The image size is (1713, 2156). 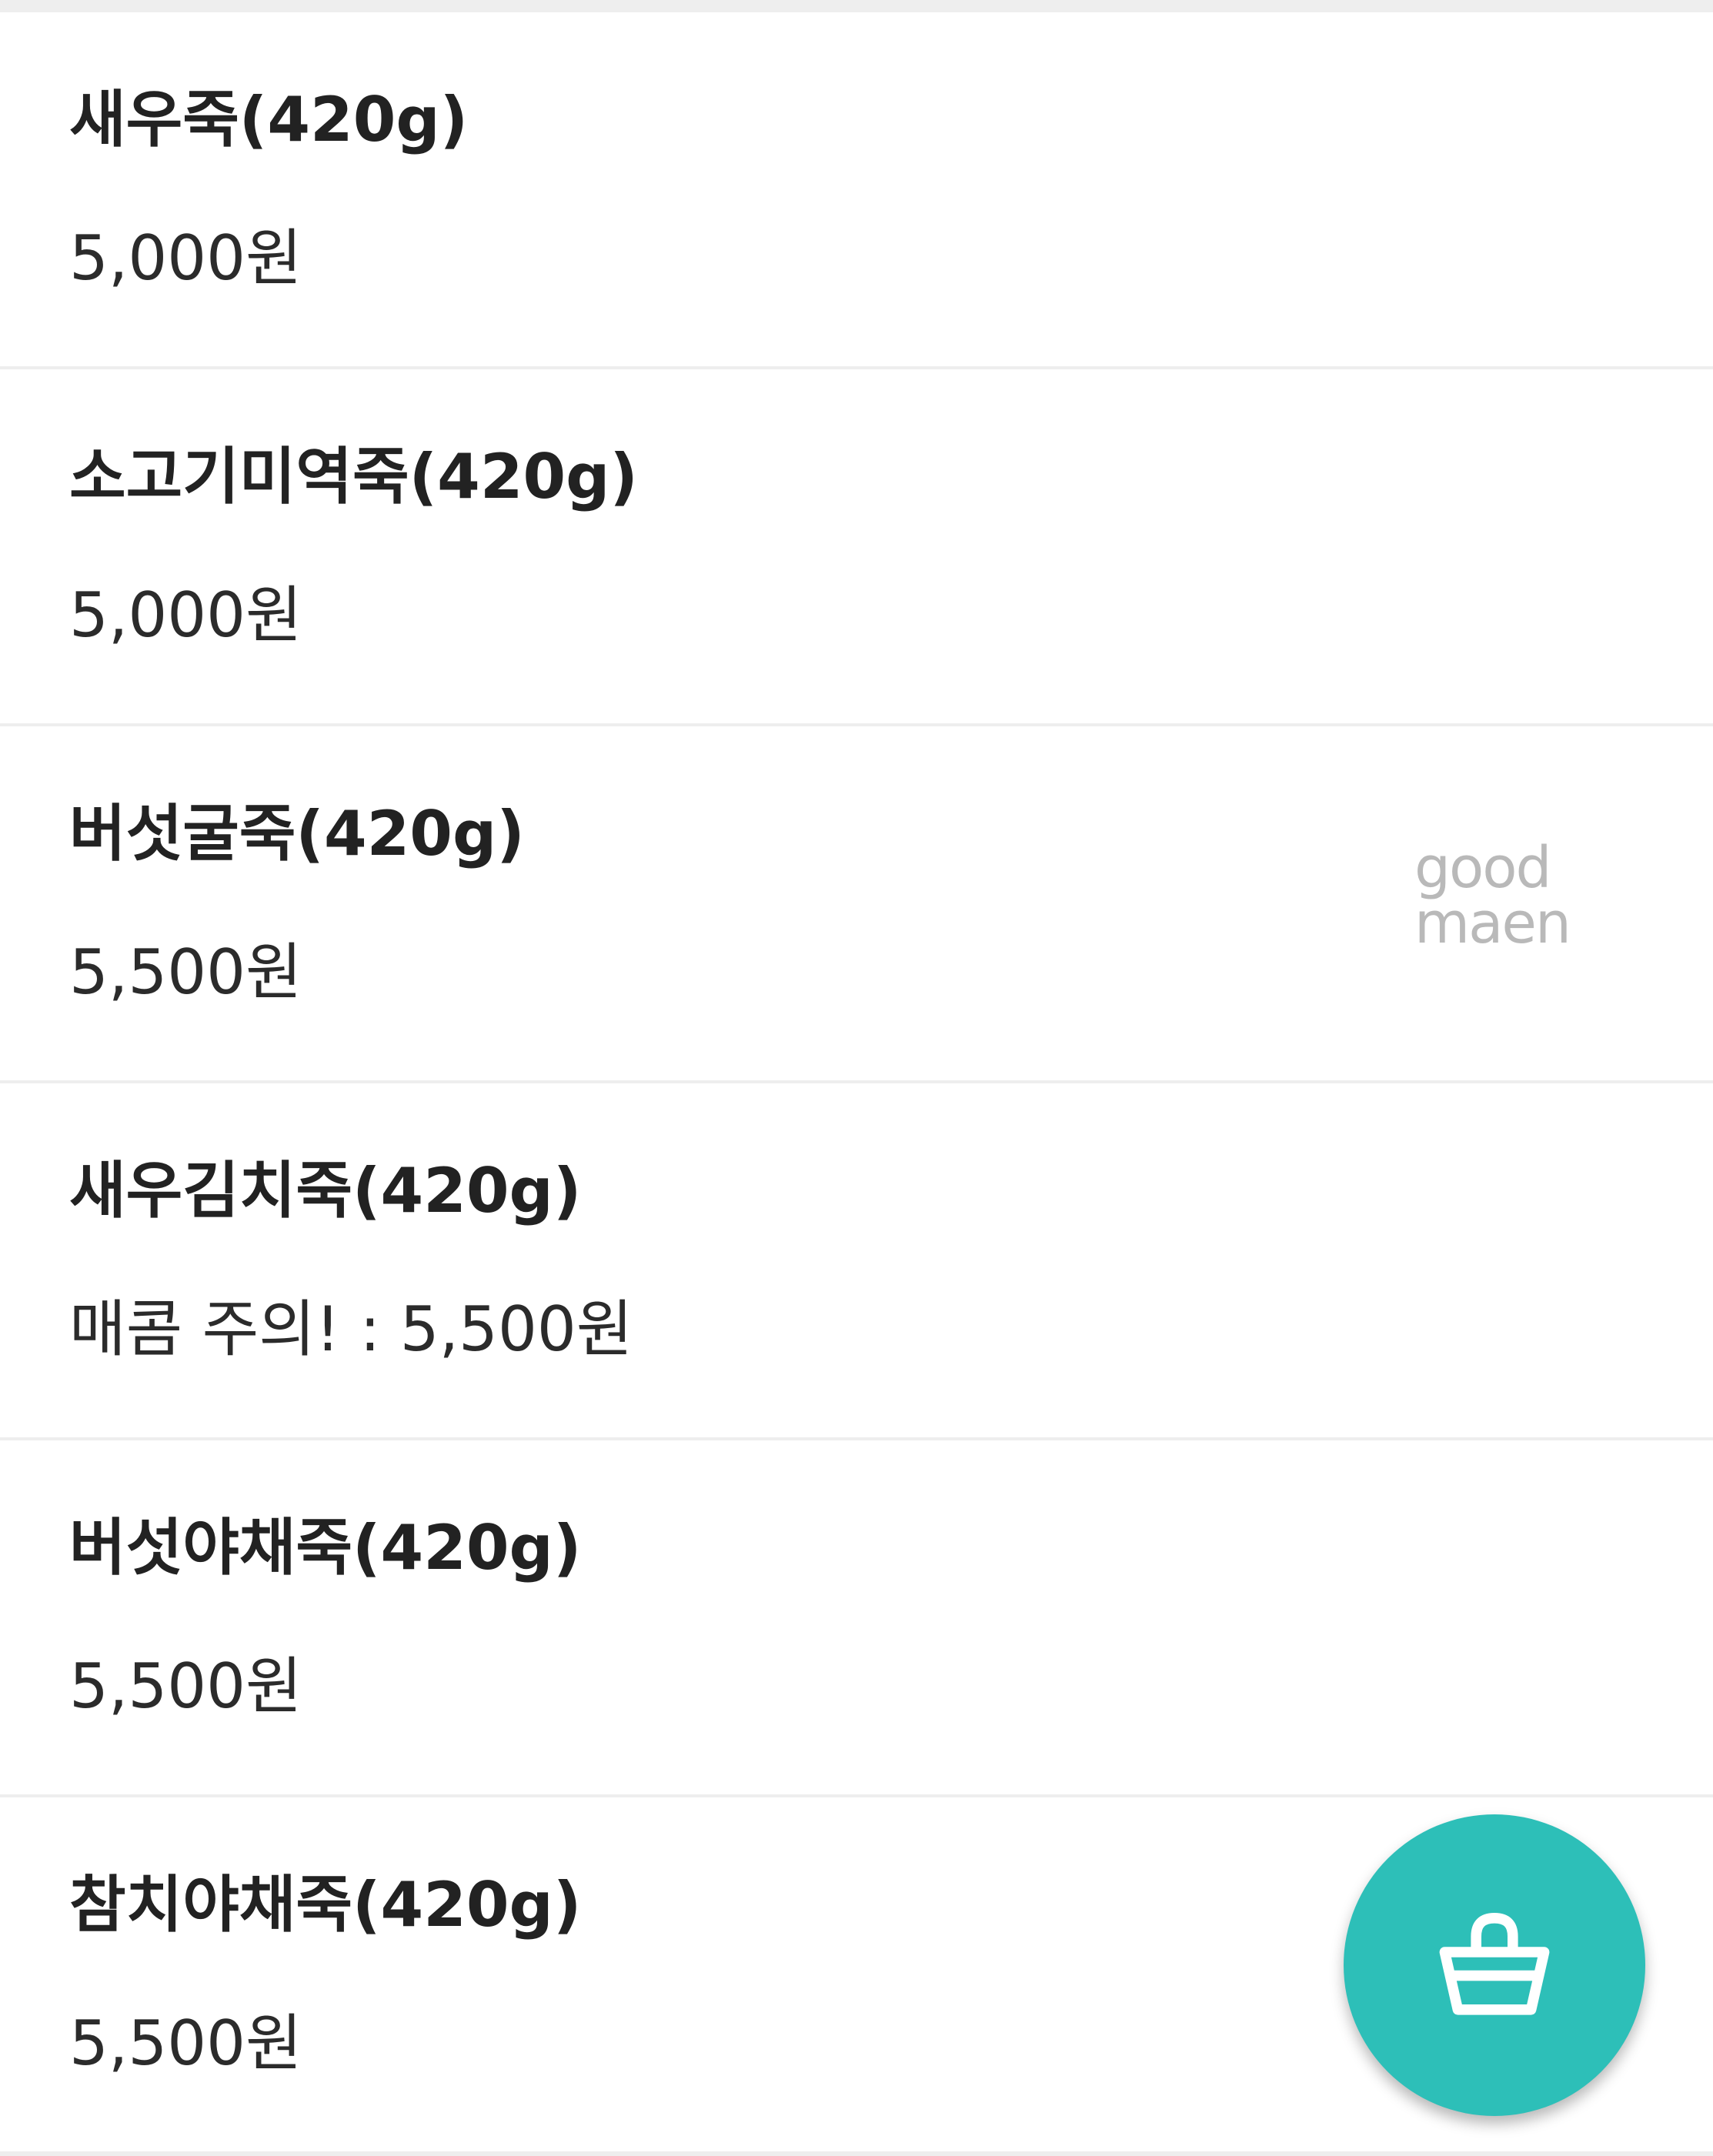 I want to click on menu-item-name: 참치야채죽(420g), so click(x=326, y=1905).